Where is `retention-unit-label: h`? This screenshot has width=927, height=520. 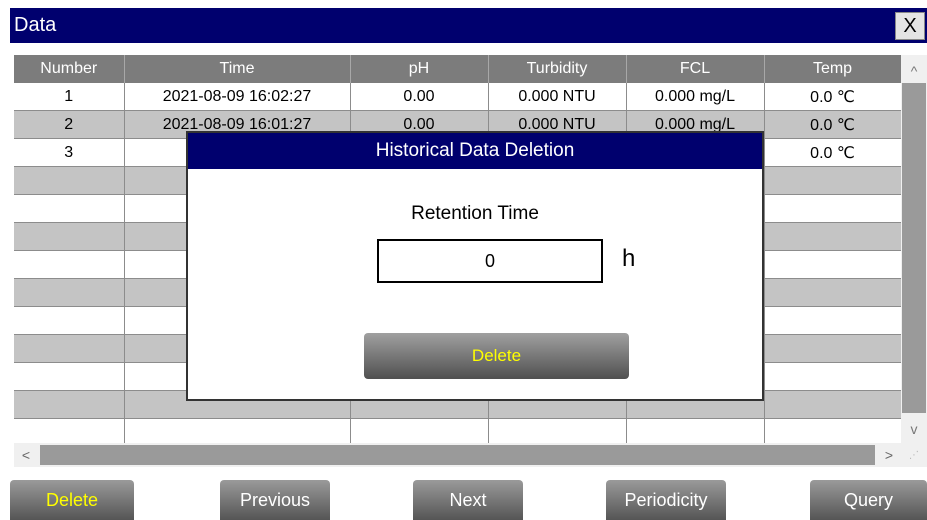 retention-unit-label: h is located at coordinates (629, 258).